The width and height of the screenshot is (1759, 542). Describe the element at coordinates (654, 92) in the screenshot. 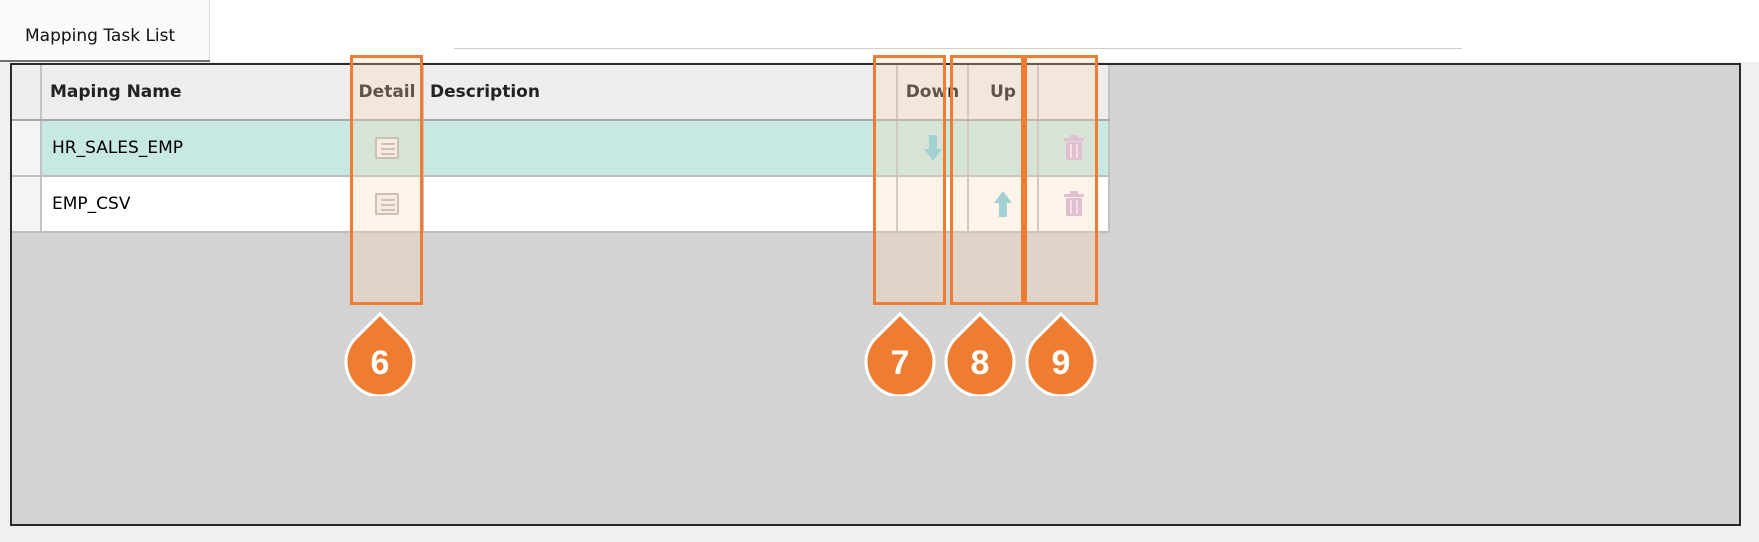

I see `column-header-description: Description` at that location.